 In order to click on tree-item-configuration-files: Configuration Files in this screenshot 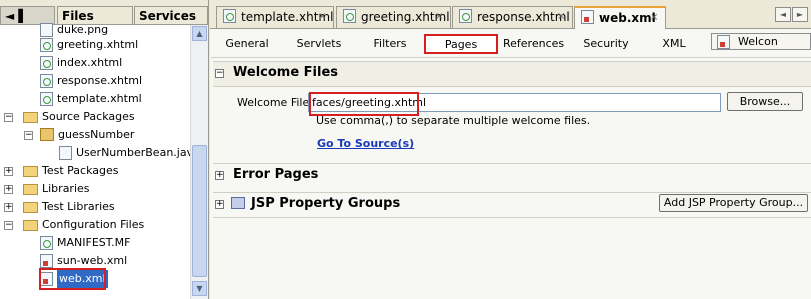, I will do `click(83, 225)`.